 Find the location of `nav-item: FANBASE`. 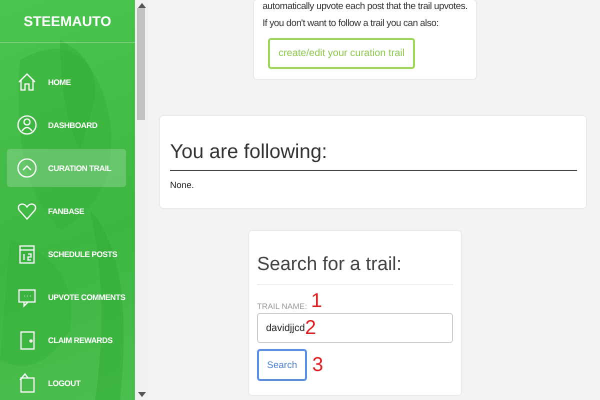

nav-item: FANBASE is located at coordinates (66, 211).